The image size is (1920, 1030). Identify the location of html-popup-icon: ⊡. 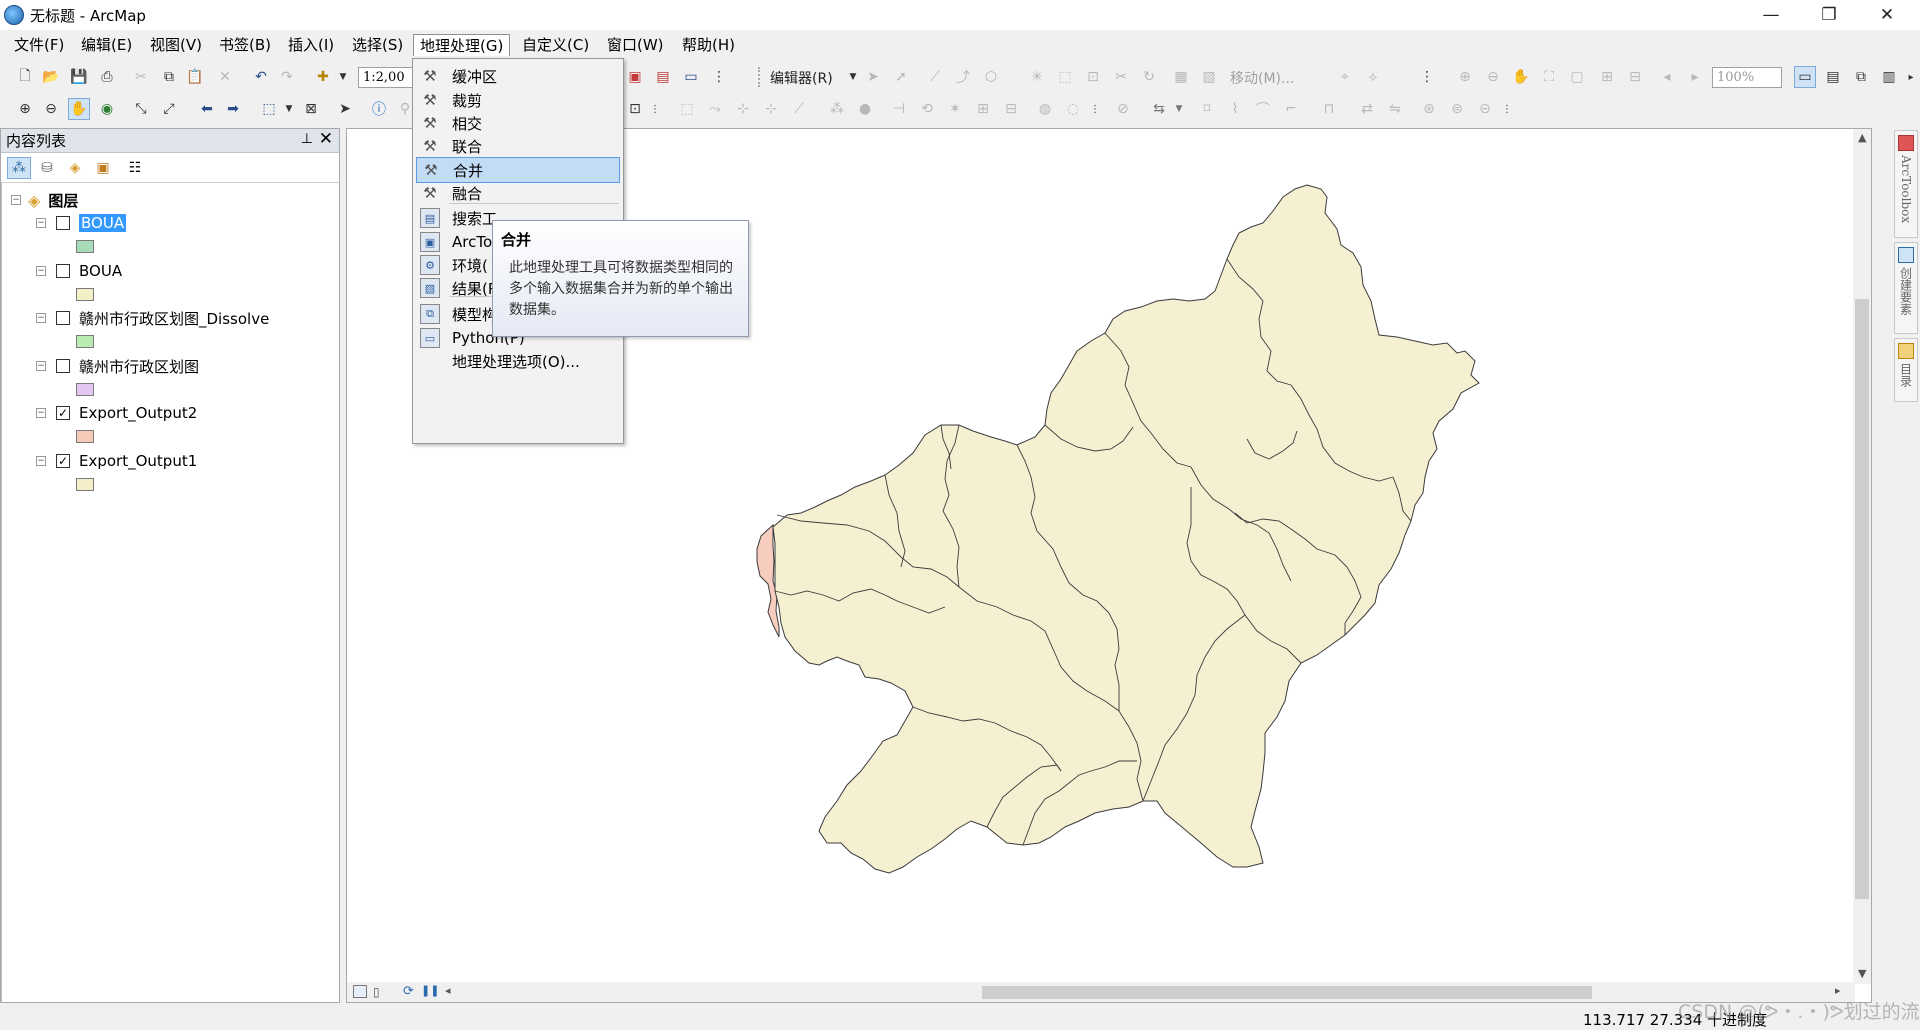
(635, 109).